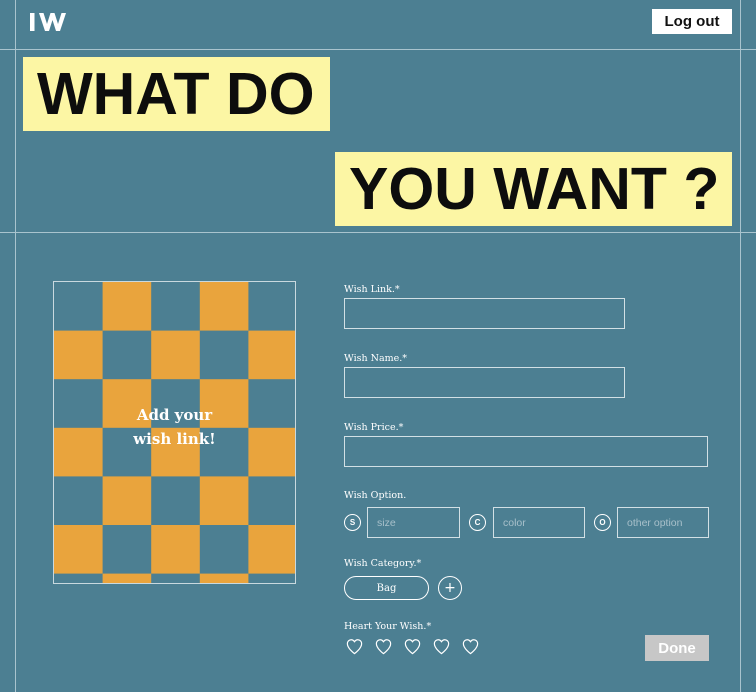 Image resolution: width=756 pixels, height=692 pixels. What do you see at coordinates (174, 439) in the screenshot?
I see `preview-hint-line-2: wish link!` at bounding box center [174, 439].